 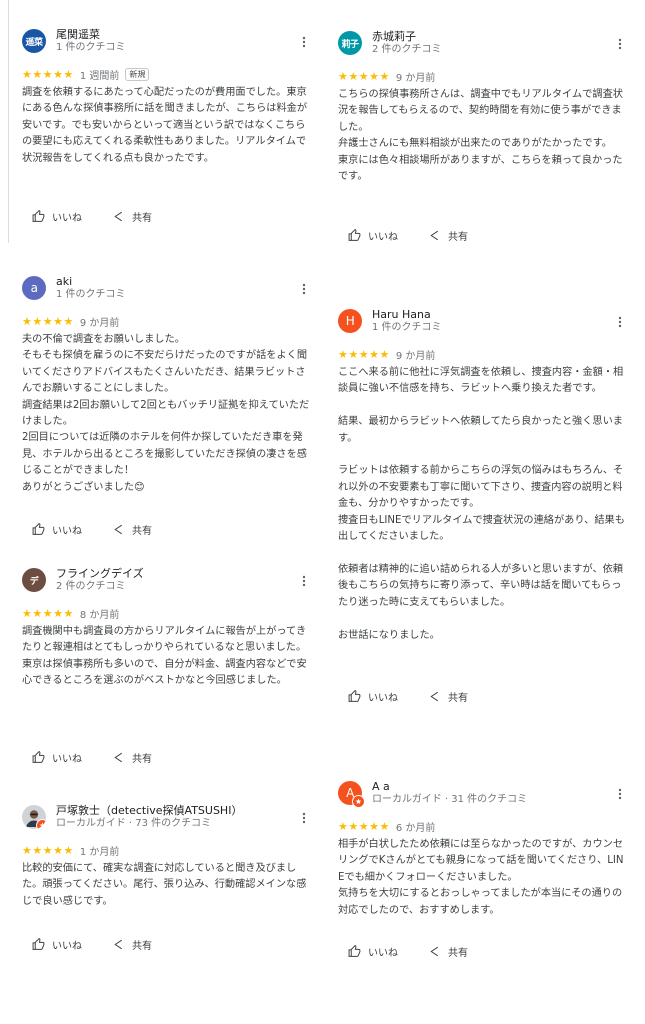 What do you see at coordinates (351, 794) in the screenshot?
I see `avatar: A` at bounding box center [351, 794].